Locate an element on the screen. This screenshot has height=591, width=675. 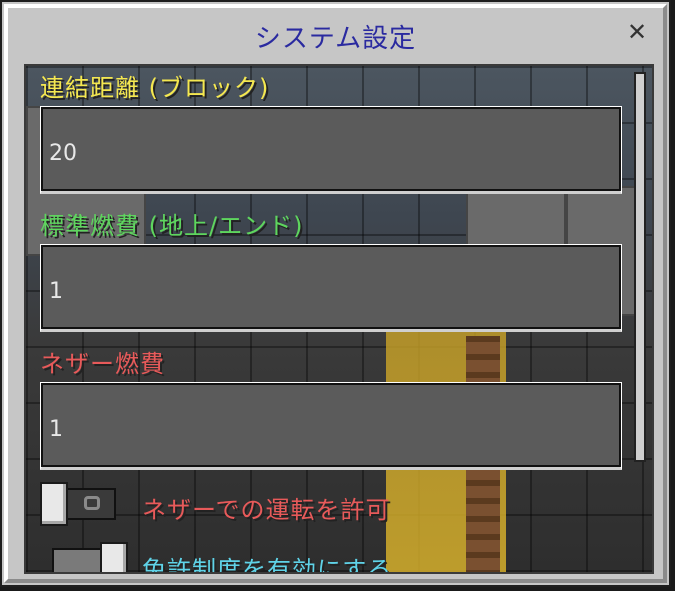
nether-fuel-label: ネザー燃費 is located at coordinates (102, 364).